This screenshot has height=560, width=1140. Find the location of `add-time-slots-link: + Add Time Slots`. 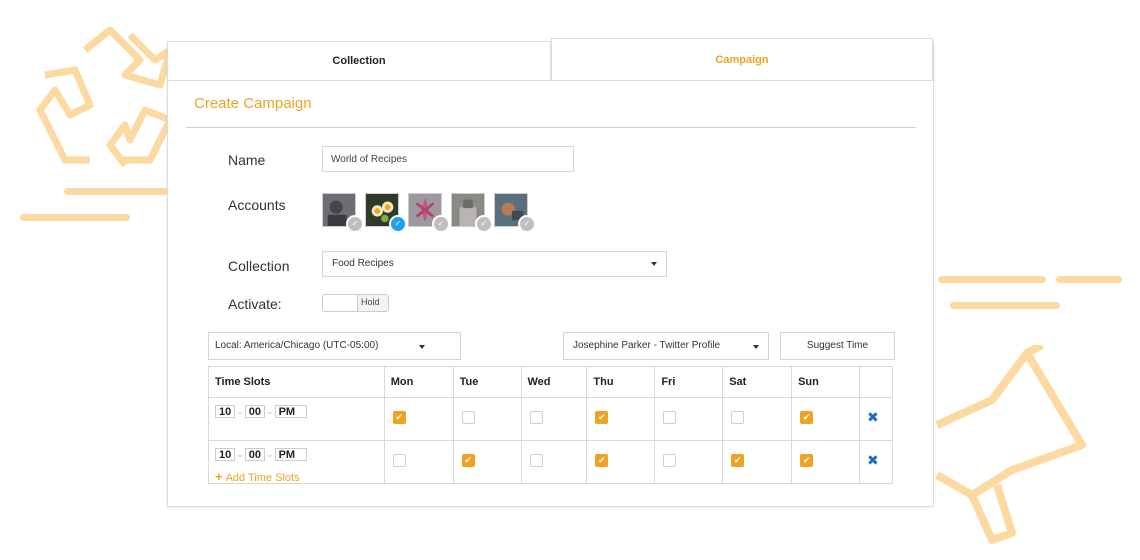

add-time-slots-link: + Add Time Slots is located at coordinates (257, 476).